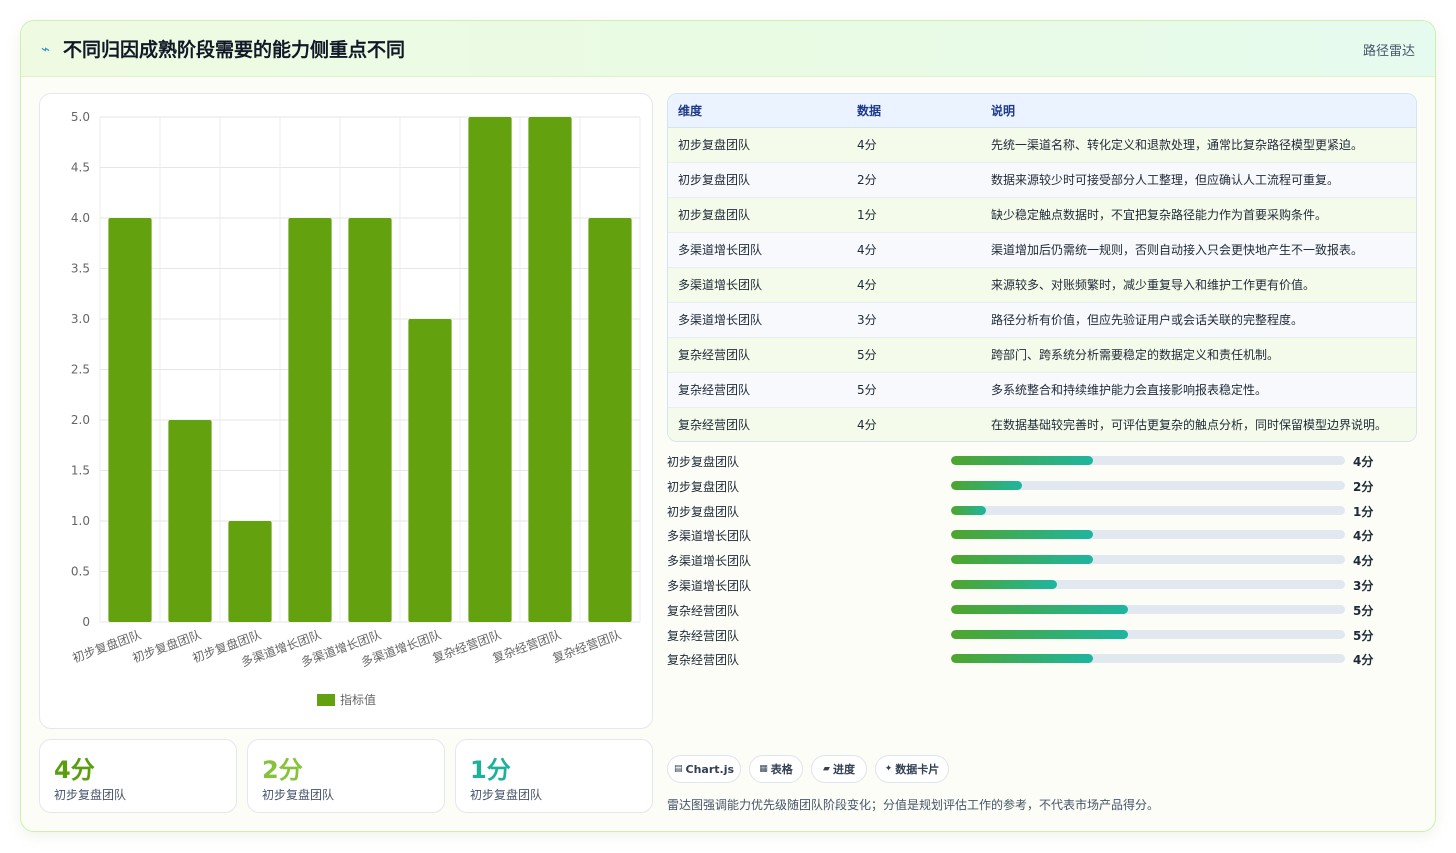 The height and width of the screenshot is (853, 1456). I want to click on y-tick-label: 4.5, so click(80, 168).